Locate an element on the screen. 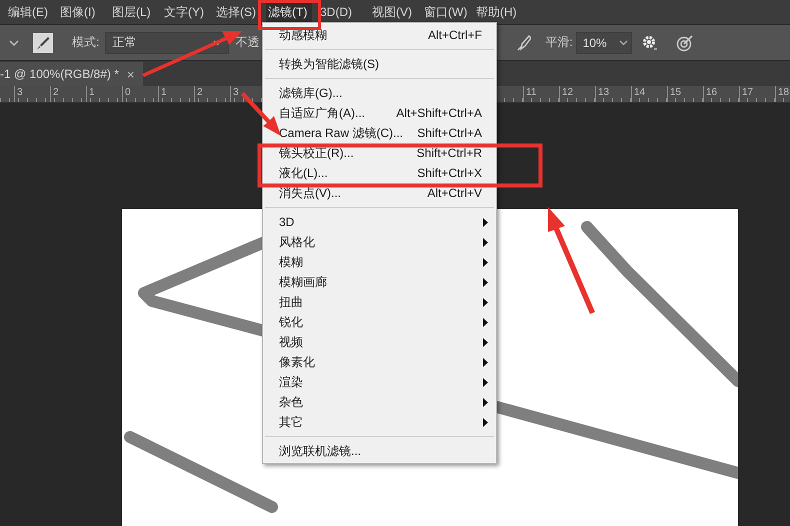 The width and height of the screenshot is (790, 526). menu-item: 帮助(H) is located at coordinates (497, 12).